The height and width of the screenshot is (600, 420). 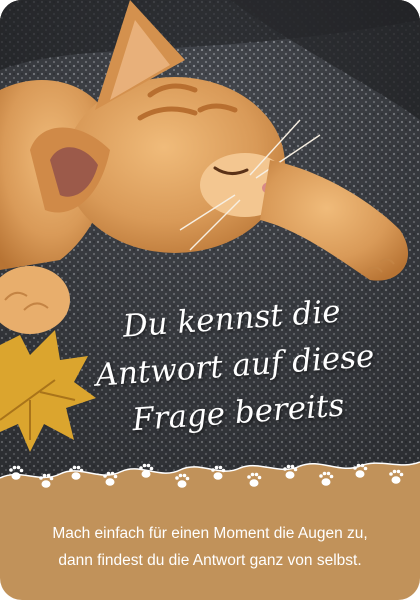 I want to click on paw-print-border, so click(x=206, y=475).